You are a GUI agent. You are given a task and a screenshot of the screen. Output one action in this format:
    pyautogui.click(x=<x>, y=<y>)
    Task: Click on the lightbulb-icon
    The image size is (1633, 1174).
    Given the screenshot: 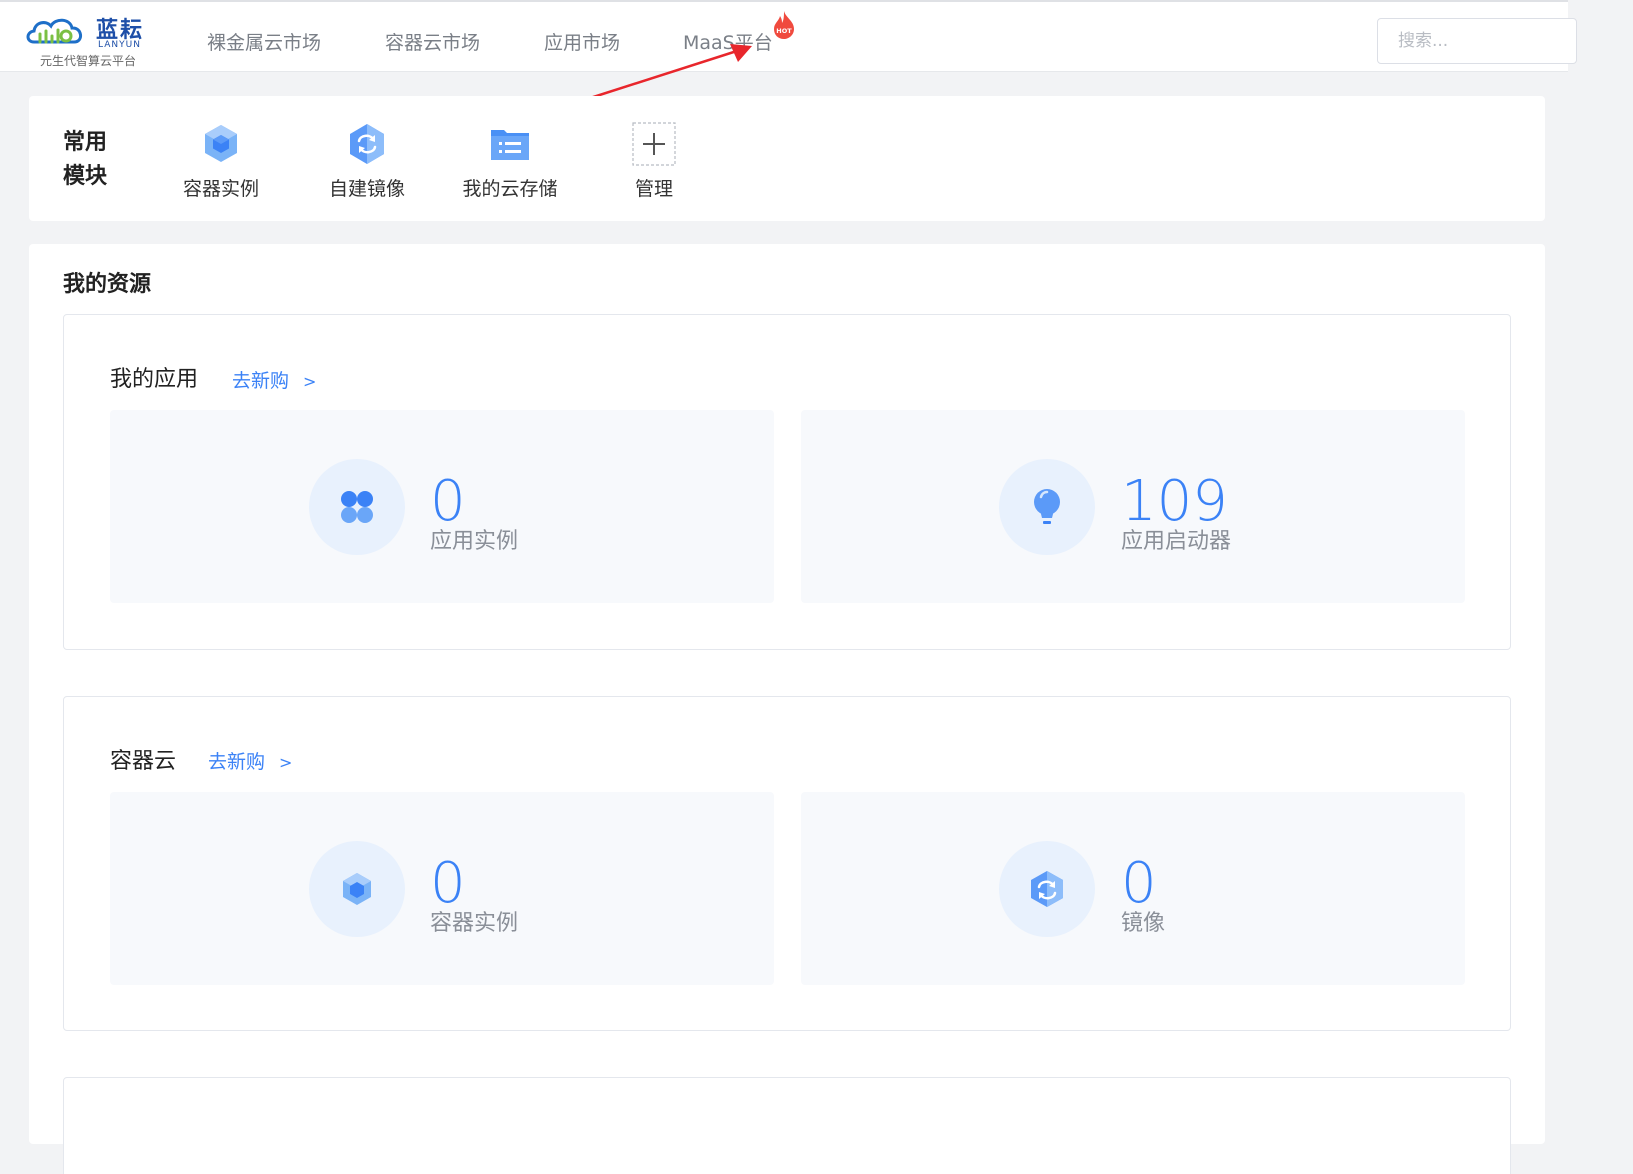 What is the action you would take?
    pyautogui.click(x=1047, y=506)
    